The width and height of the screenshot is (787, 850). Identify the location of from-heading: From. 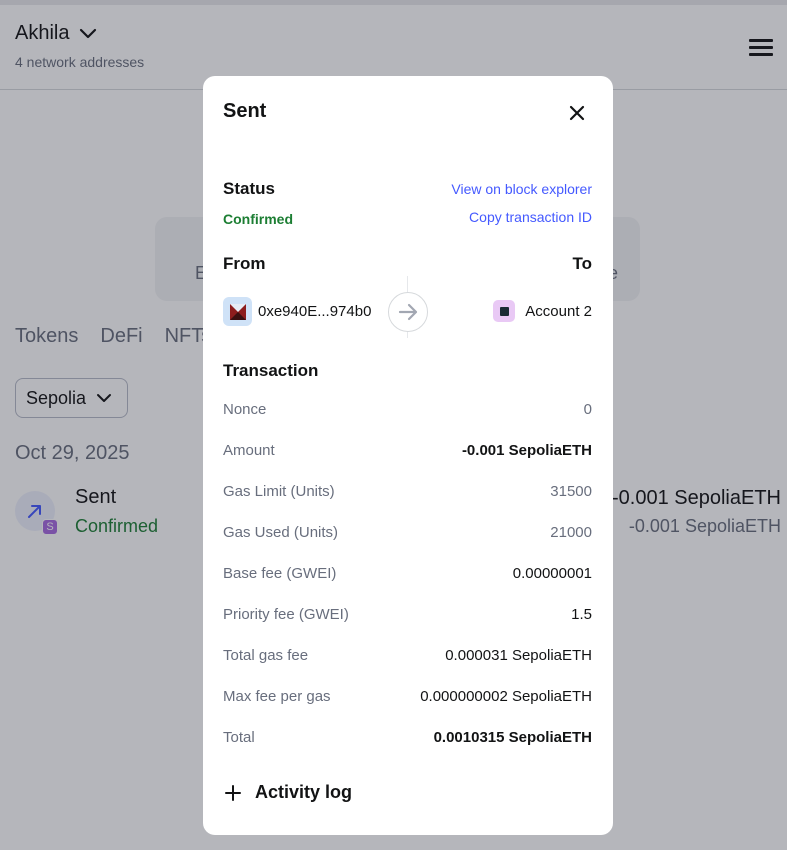
(244, 263).